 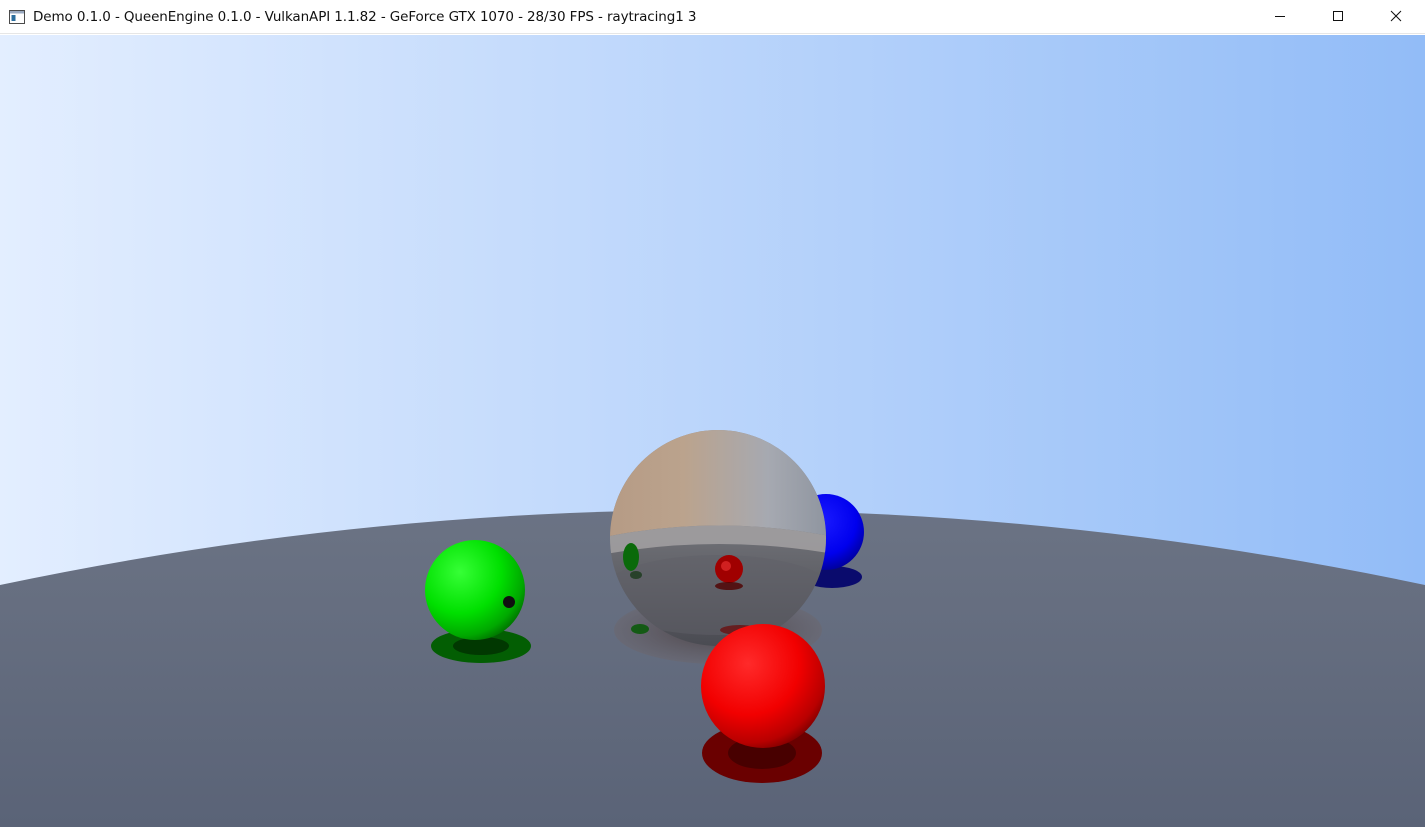 I want to click on red-sphere, so click(x=763, y=686).